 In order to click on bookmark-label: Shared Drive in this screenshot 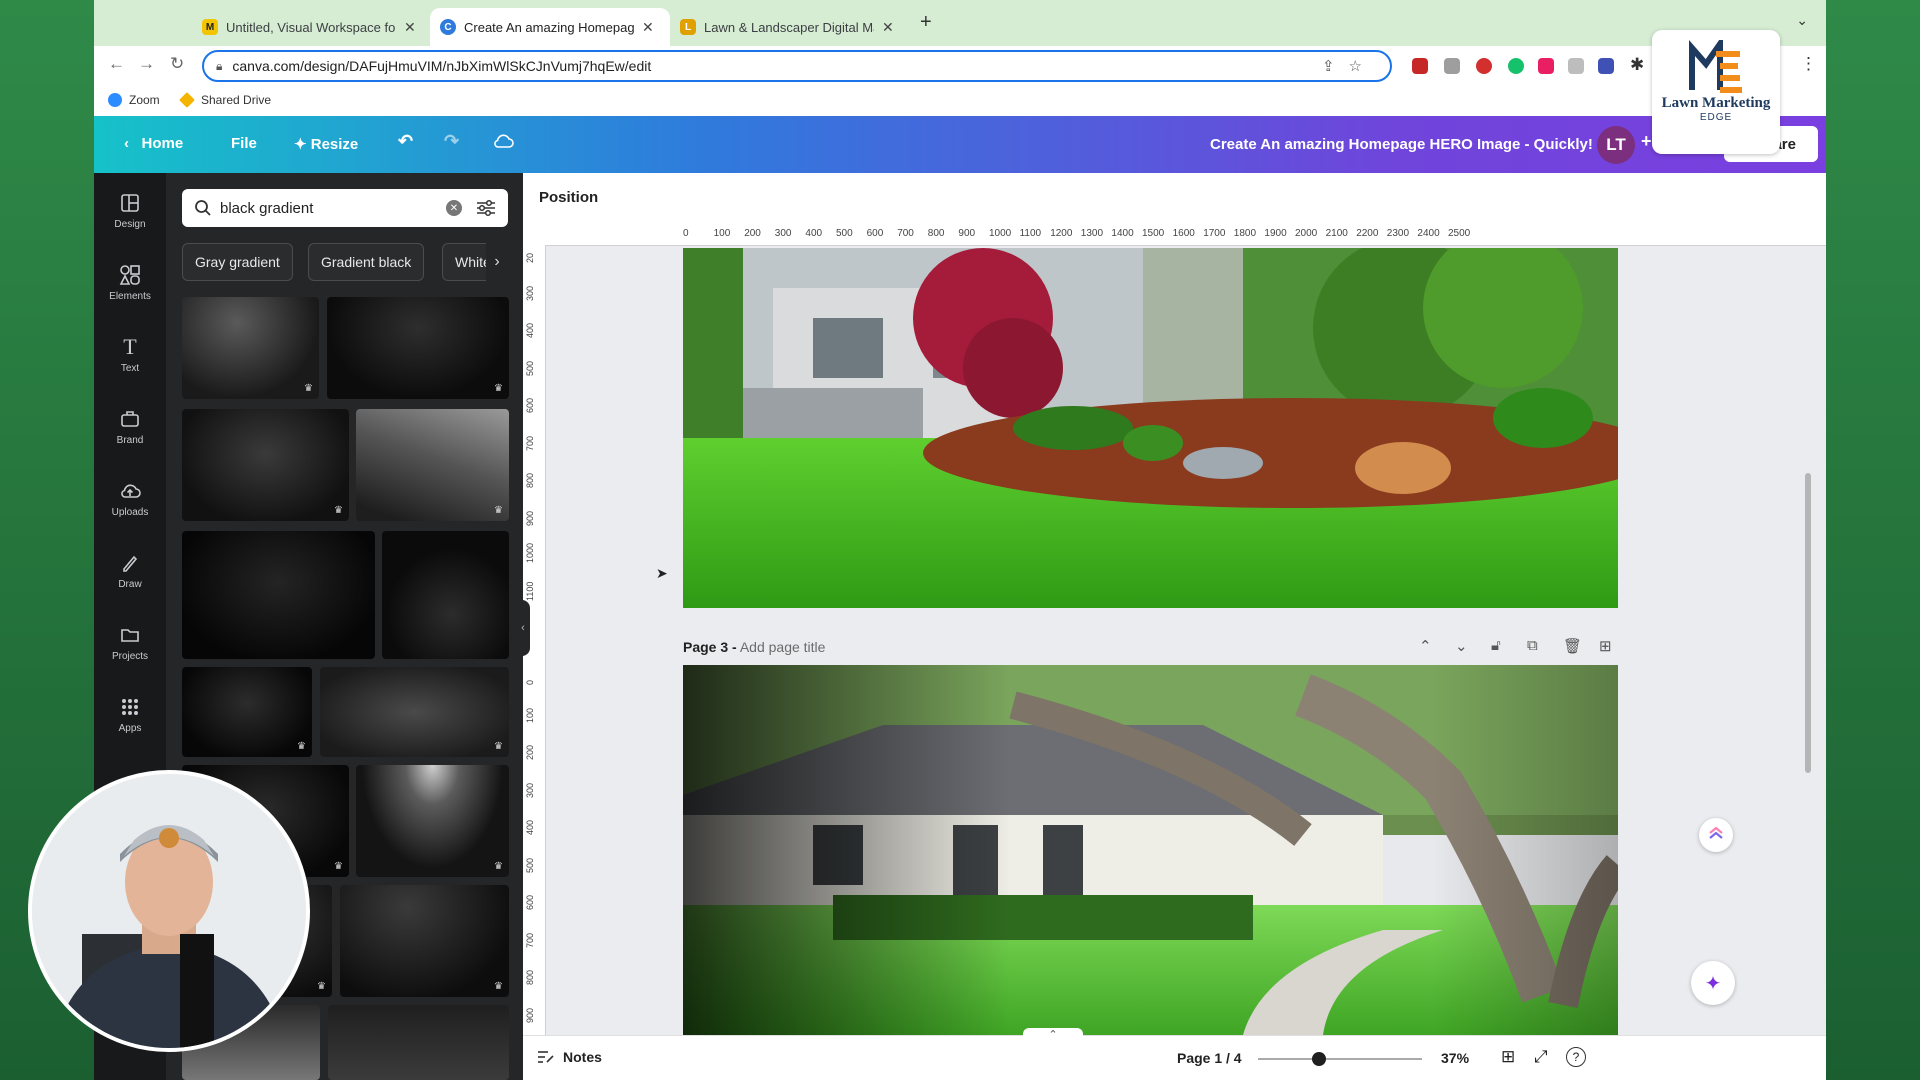, I will do `click(236, 100)`.